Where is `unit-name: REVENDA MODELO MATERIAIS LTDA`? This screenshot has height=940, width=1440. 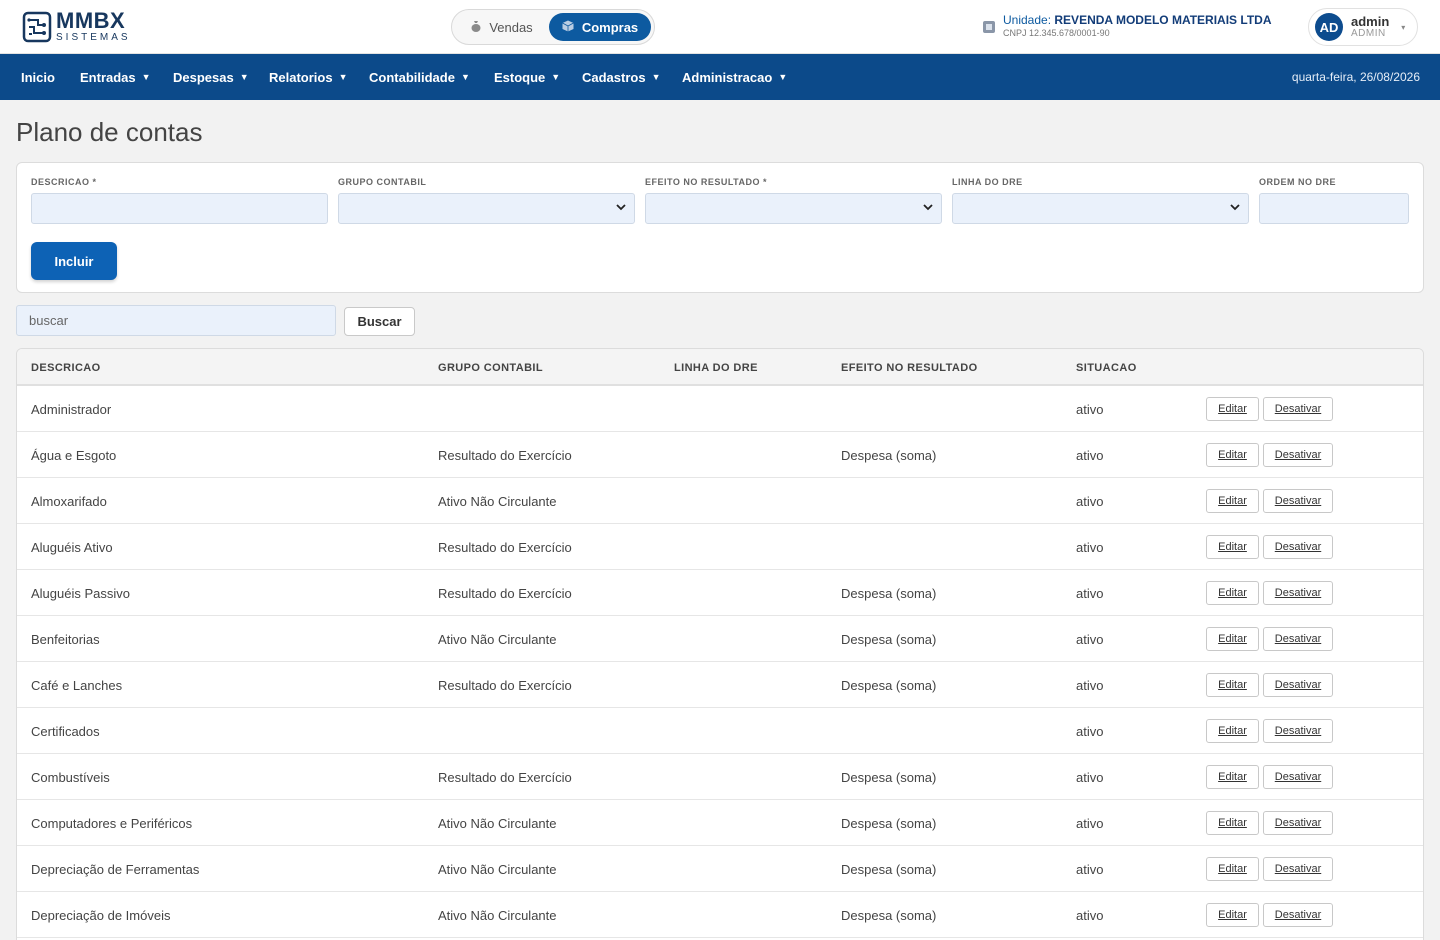 unit-name: REVENDA MODELO MATERIAIS LTDA is located at coordinates (1163, 20).